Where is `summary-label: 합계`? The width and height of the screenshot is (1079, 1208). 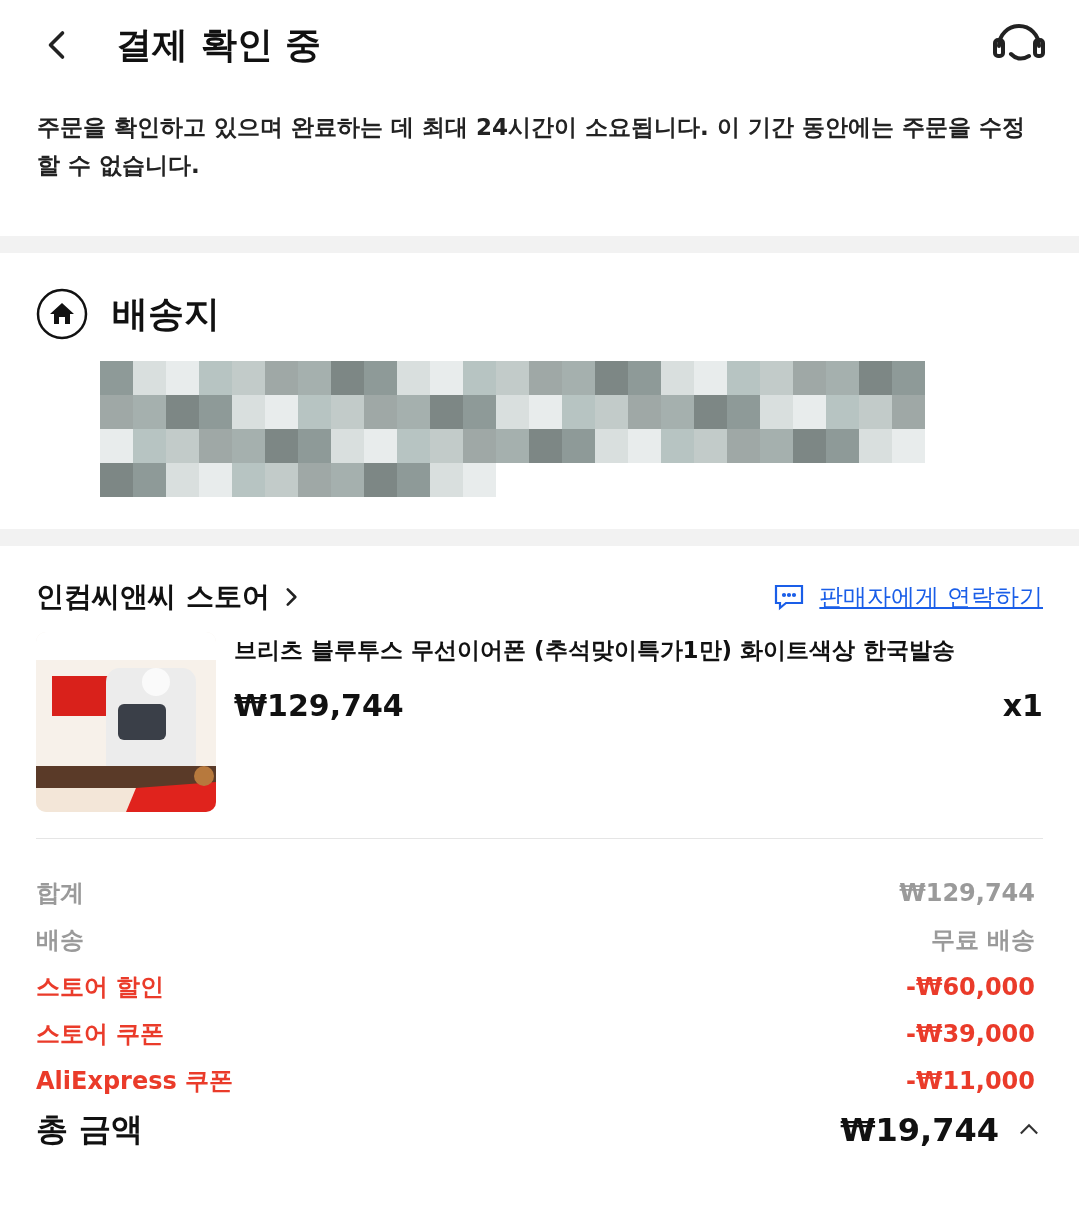 summary-label: 합계 is located at coordinates (60, 893).